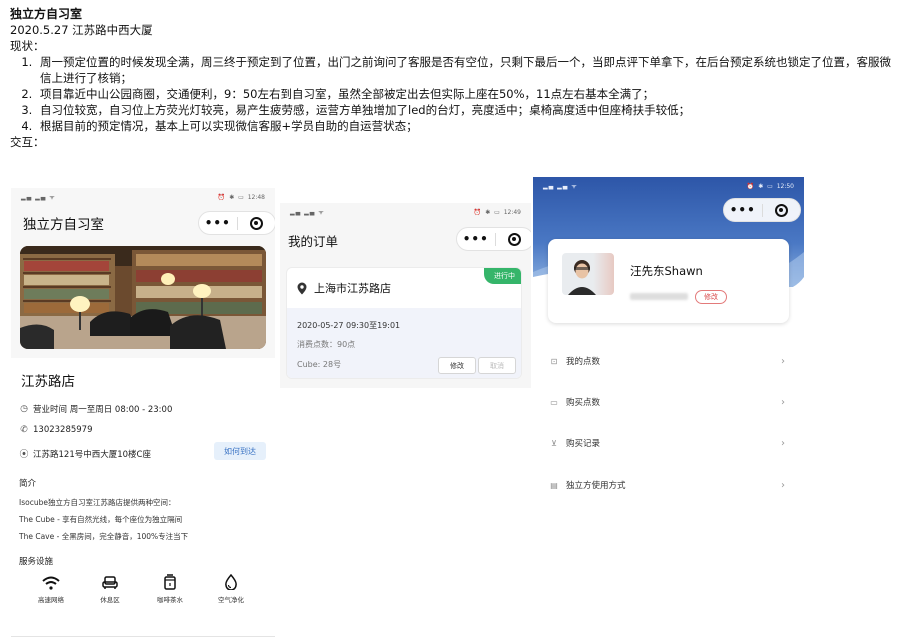 This screenshot has width=905, height=640. What do you see at coordinates (326, 344) in the screenshot?
I see `order-points: 消费点数：90点` at bounding box center [326, 344].